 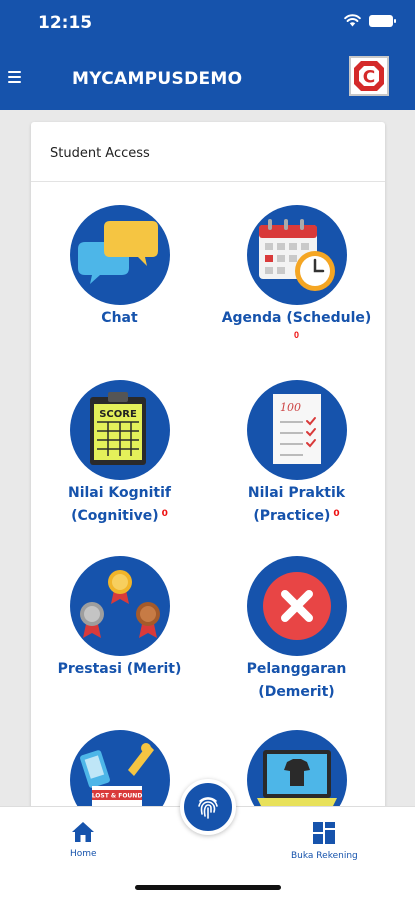 I want to click on tile-merit: Prestasi (Merit), so click(x=119, y=618).